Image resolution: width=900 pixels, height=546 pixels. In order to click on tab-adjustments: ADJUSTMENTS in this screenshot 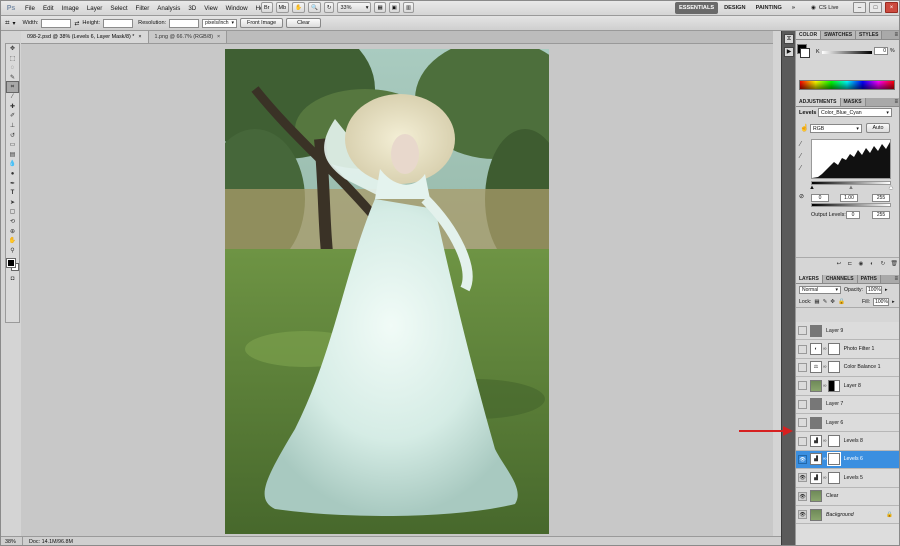, I will do `click(818, 102)`.